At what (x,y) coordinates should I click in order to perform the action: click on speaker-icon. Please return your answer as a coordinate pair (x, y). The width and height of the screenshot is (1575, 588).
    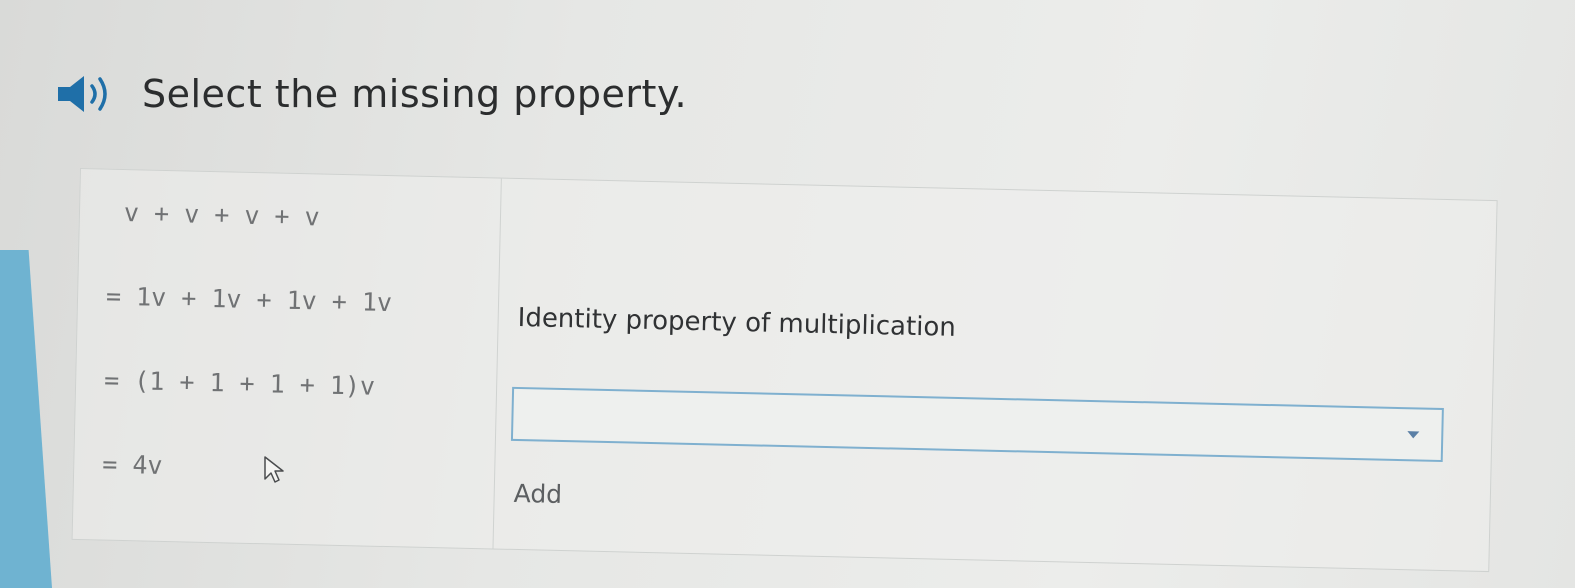
    Looking at the image, I should click on (88, 94).